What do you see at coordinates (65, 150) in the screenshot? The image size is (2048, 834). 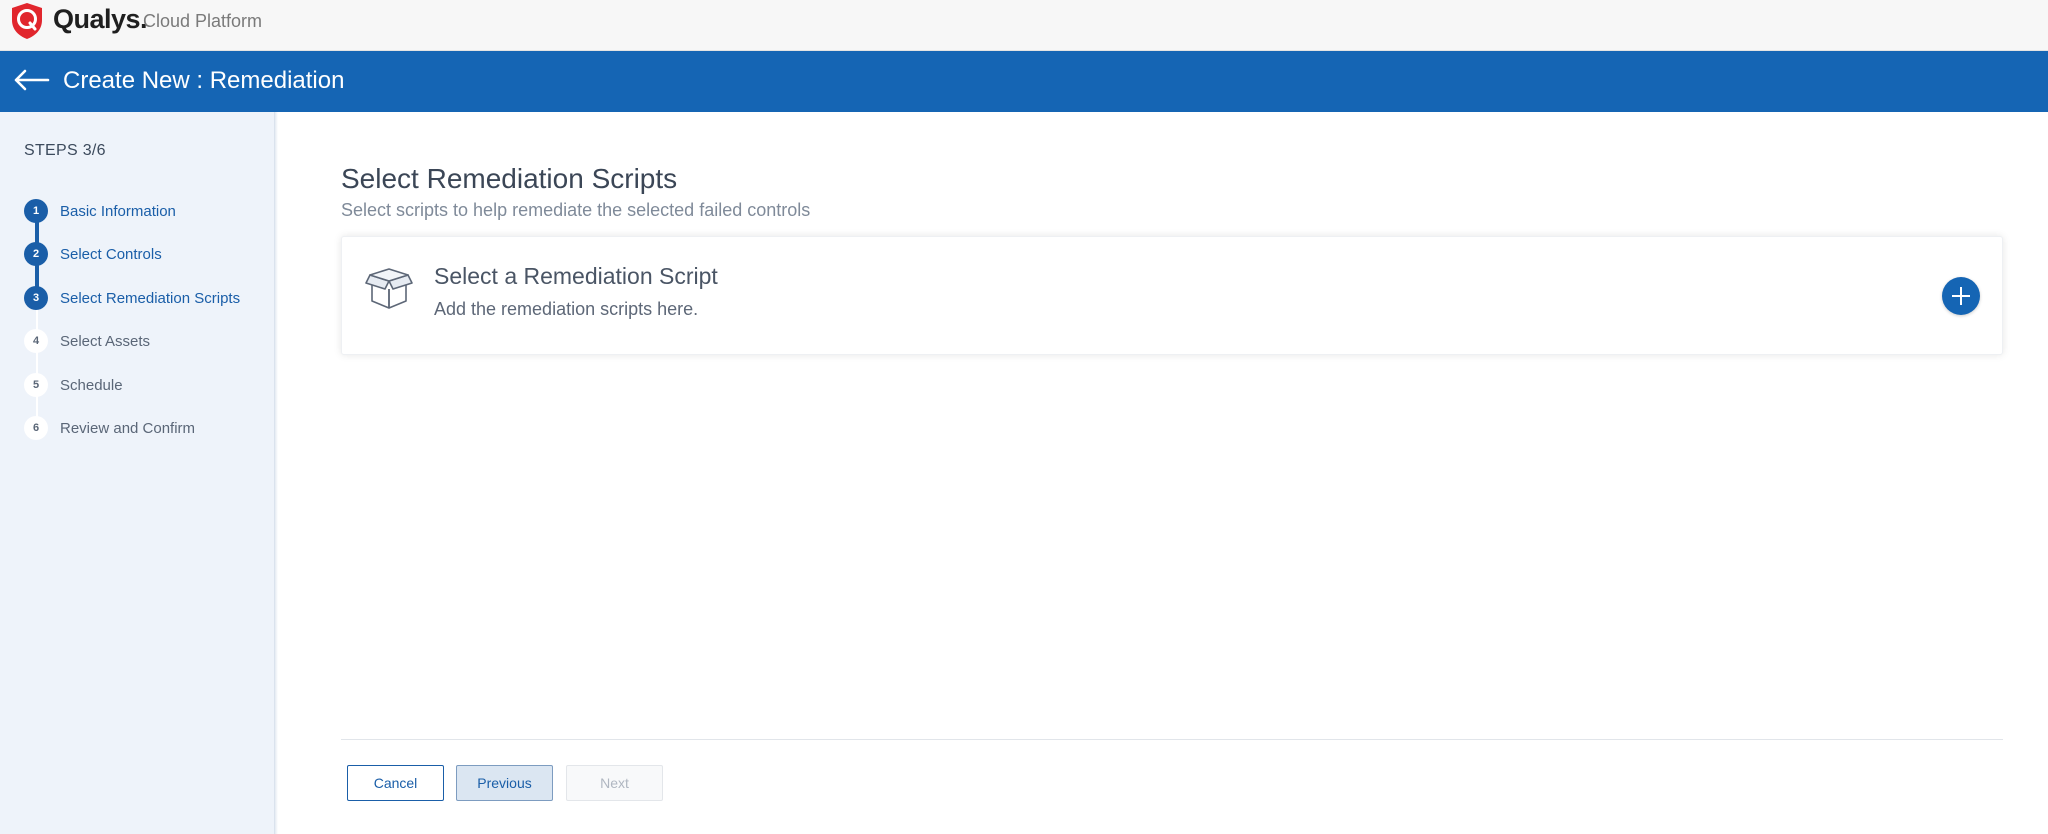 I see `steps-heading: STEPS 3/6` at bounding box center [65, 150].